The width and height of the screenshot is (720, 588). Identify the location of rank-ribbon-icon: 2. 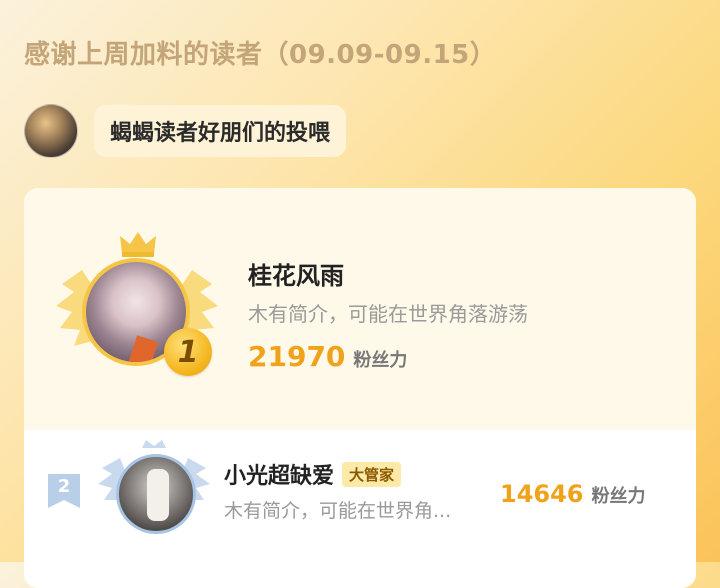
(64, 491).